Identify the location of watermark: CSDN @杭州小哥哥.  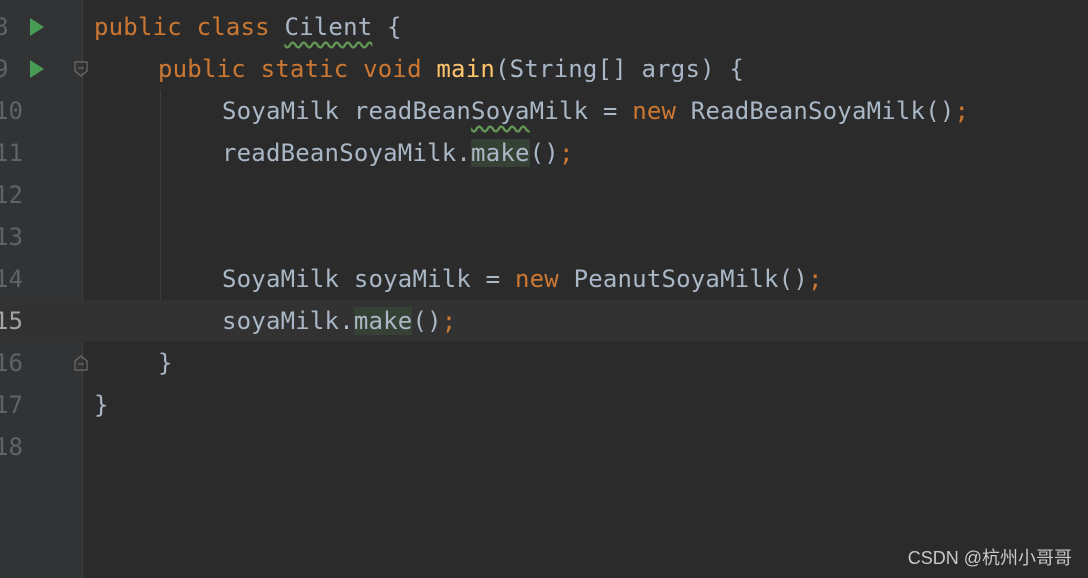
(989, 558).